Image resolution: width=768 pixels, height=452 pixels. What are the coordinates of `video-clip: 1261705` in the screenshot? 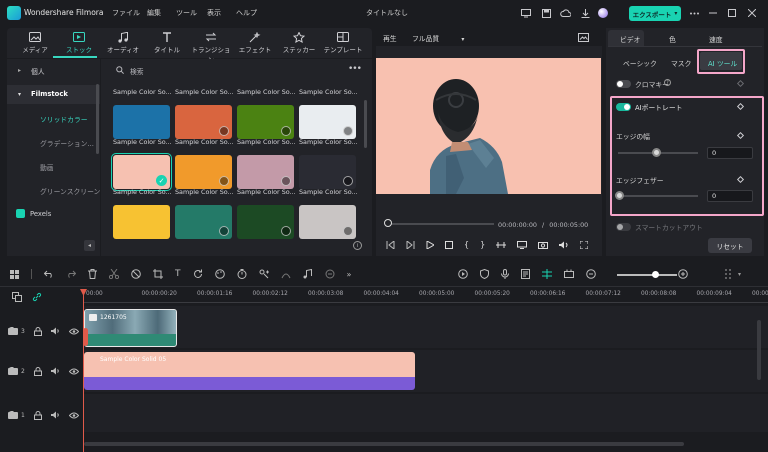 It's located at (130, 328).